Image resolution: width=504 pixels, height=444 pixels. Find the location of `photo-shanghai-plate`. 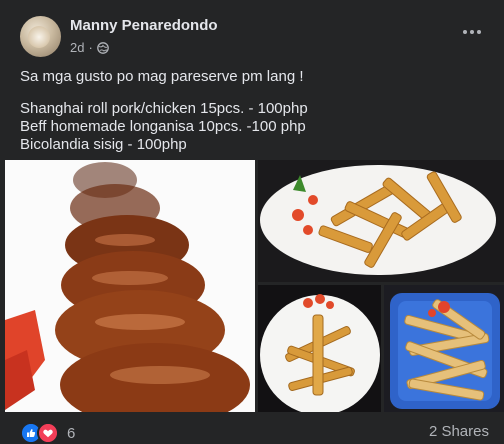

photo-shanghai-plate is located at coordinates (381, 221).